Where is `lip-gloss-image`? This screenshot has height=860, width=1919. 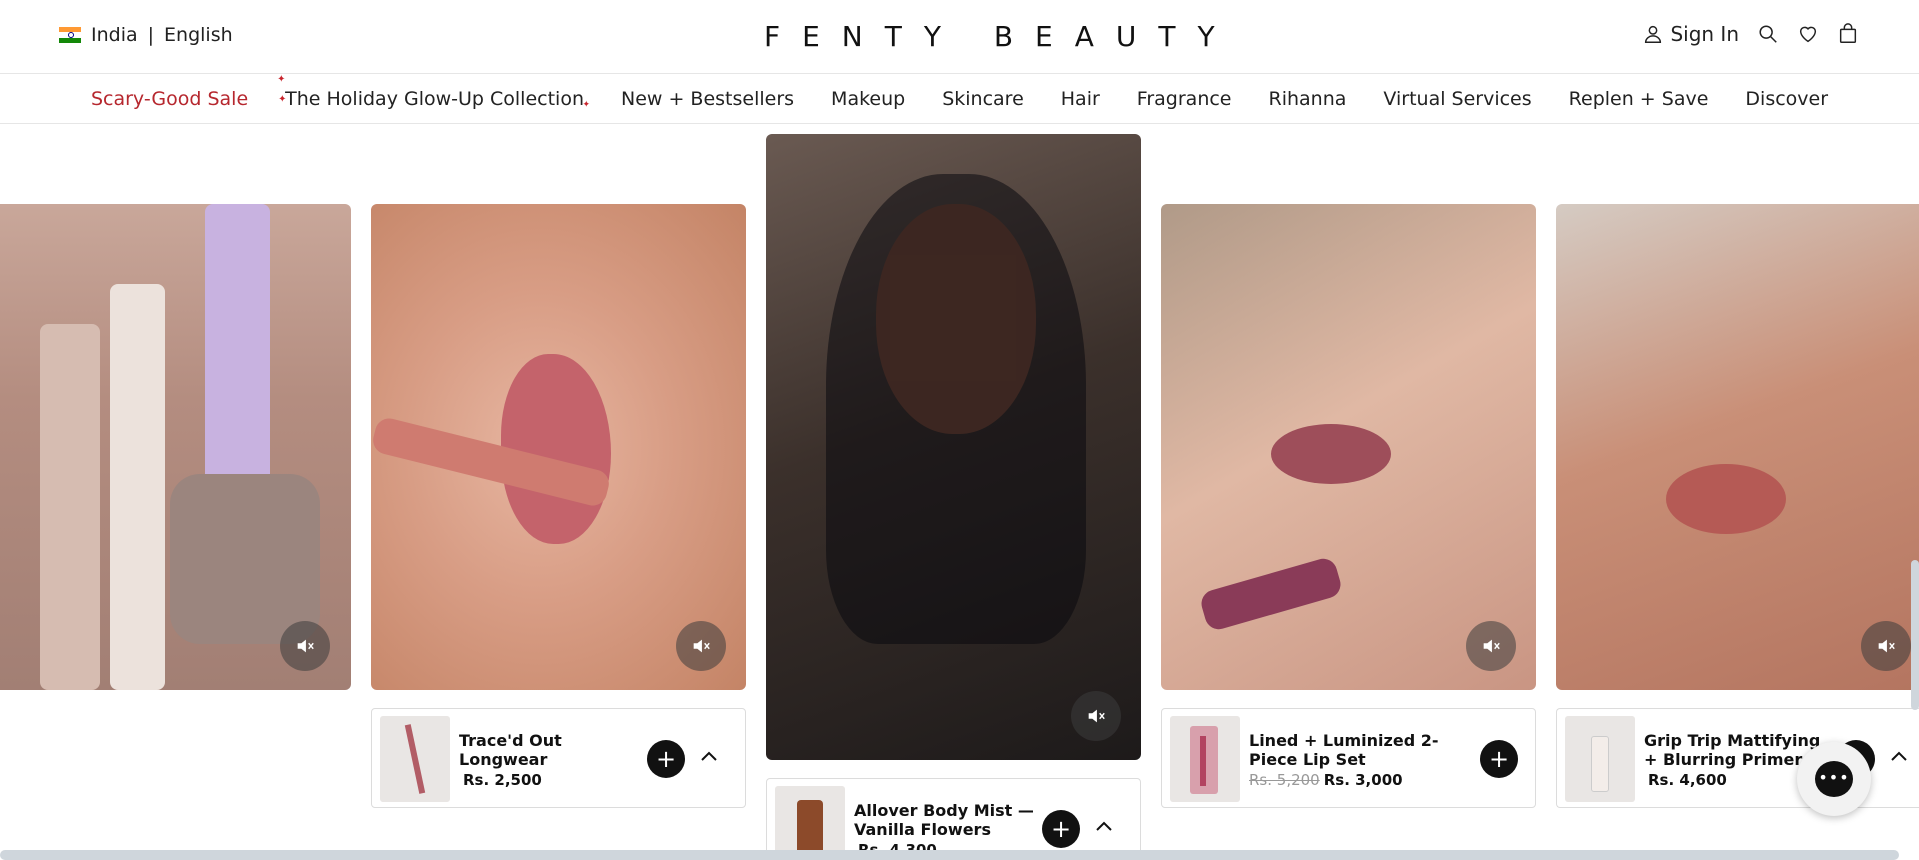
lip-gloss-image is located at coordinates (1271, 594).